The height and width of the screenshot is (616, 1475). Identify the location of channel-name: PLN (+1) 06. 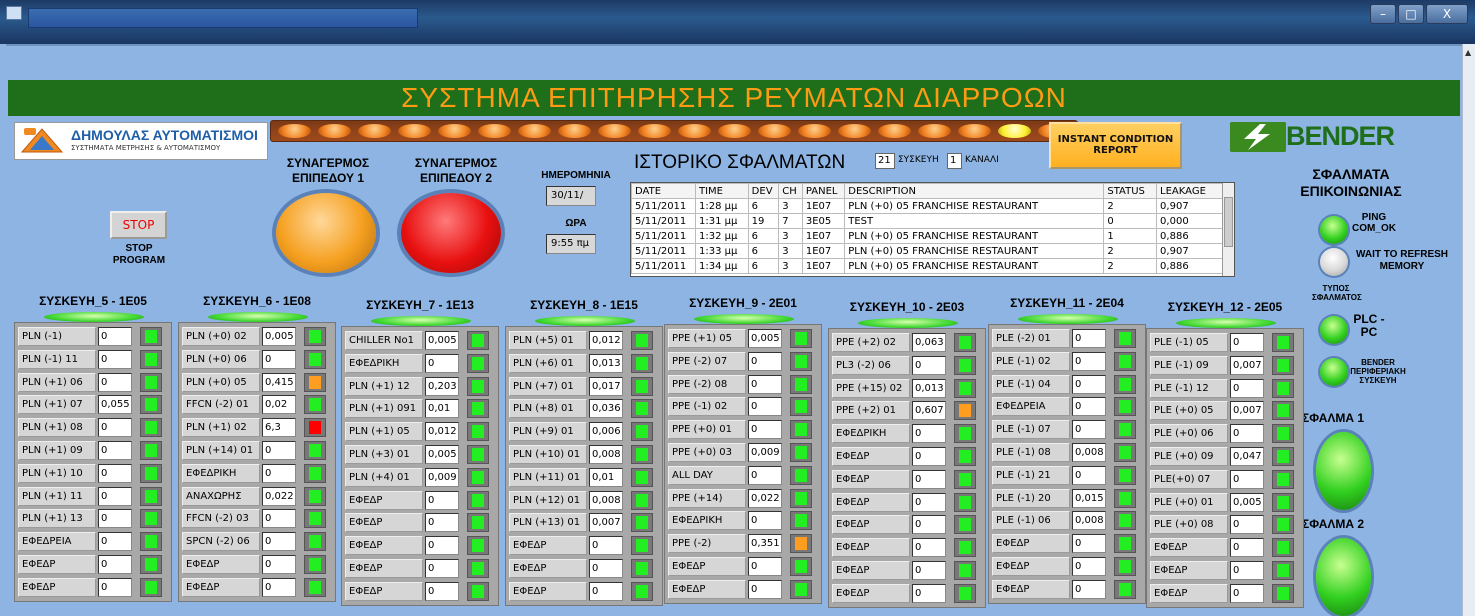
(57, 382).